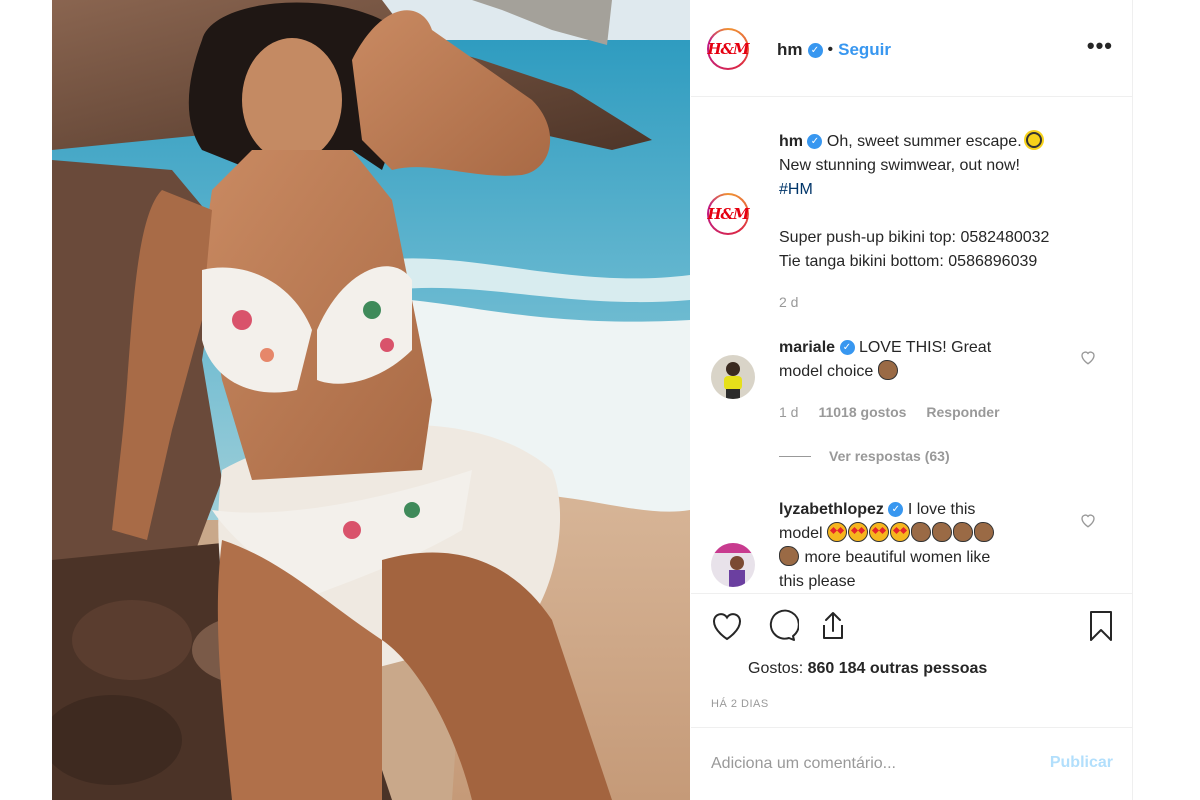 This screenshot has width=1200, height=800. What do you see at coordinates (861, 764) in the screenshot?
I see `comment-input` at bounding box center [861, 764].